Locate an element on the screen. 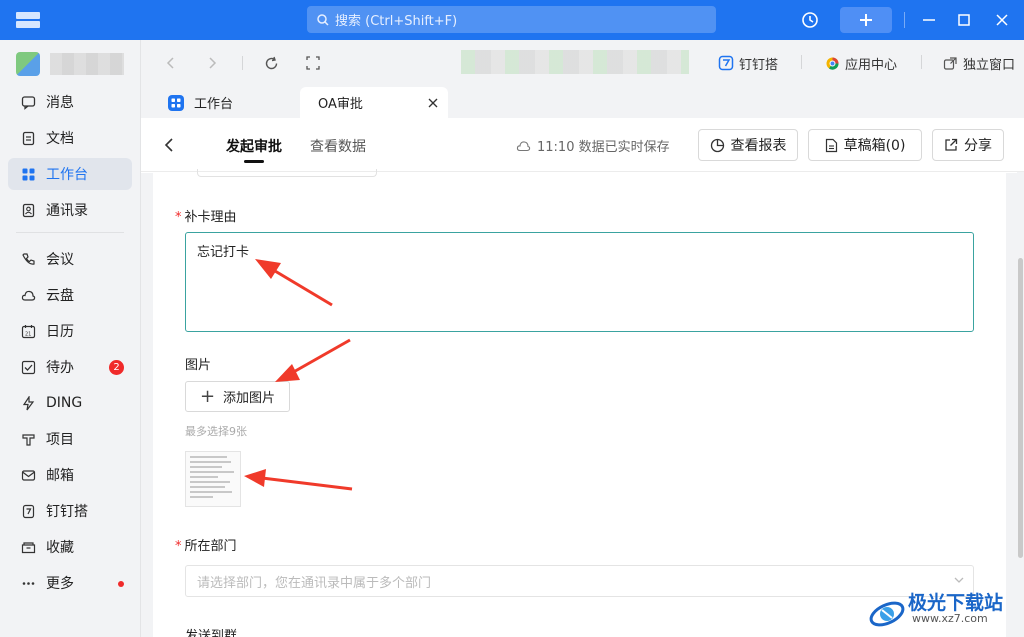 The image size is (1024, 637). message-icon is located at coordinates (28, 102).